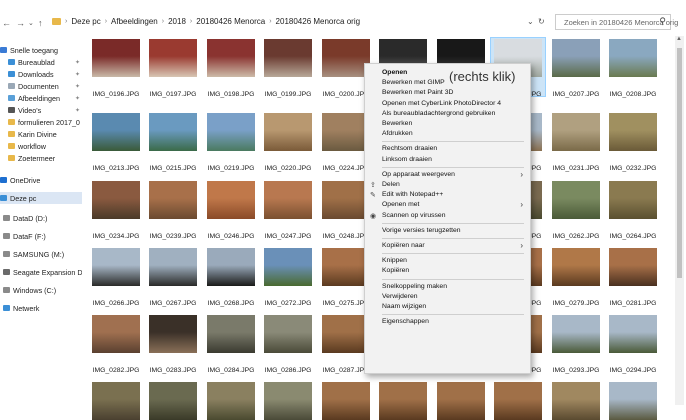 The height and width of the screenshot is (420, 686). What do you see at coordinates (633, 303) in the screenshot?
I see `file-name: IMG_0281.JPG` at bounding box center [633, 303].